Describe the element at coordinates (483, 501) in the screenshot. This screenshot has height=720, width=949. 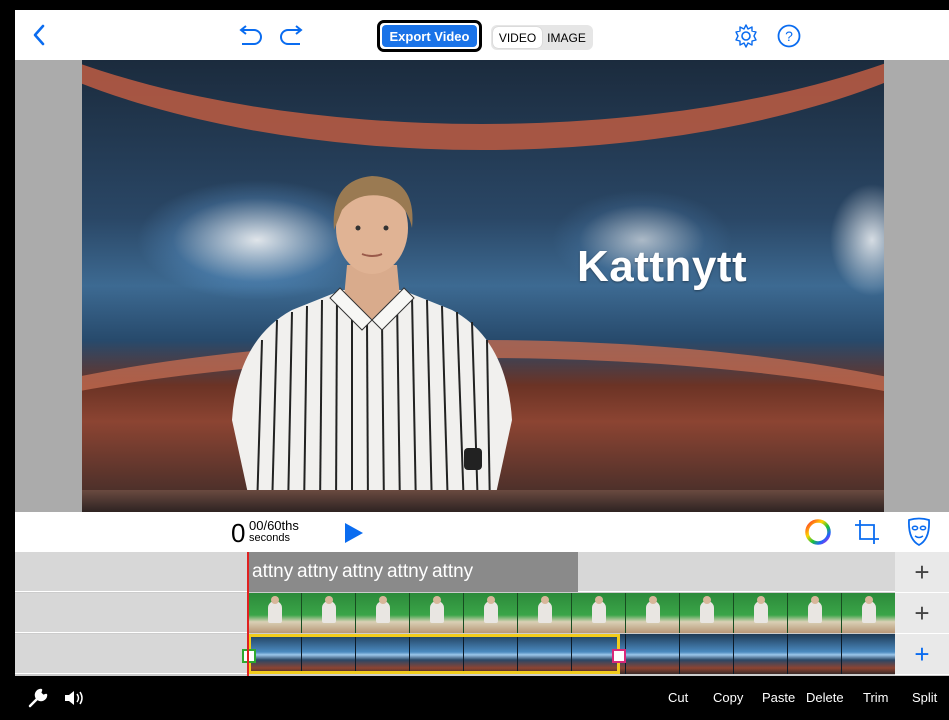
I see `studio-desk` at that location.